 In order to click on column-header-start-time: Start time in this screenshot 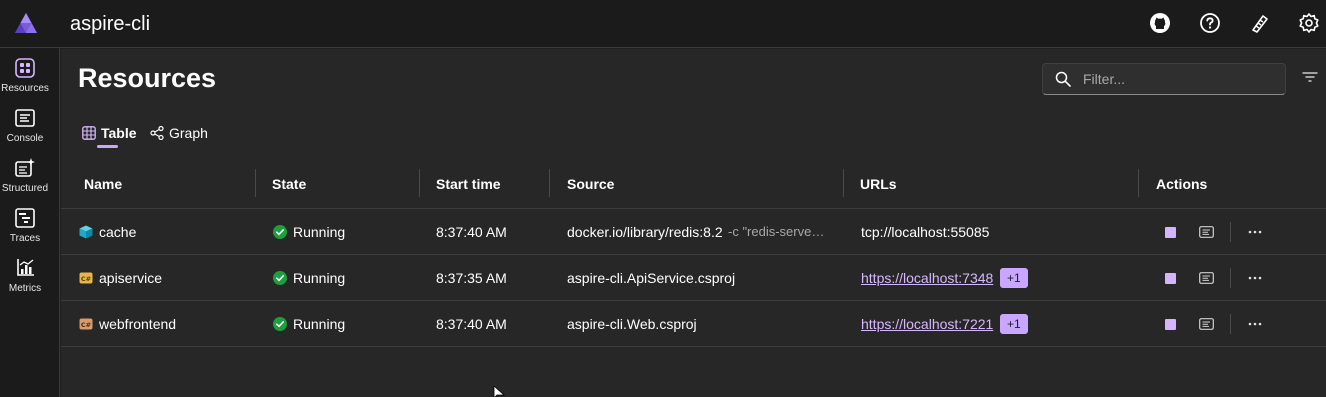, I will do `click(468, 188)`.